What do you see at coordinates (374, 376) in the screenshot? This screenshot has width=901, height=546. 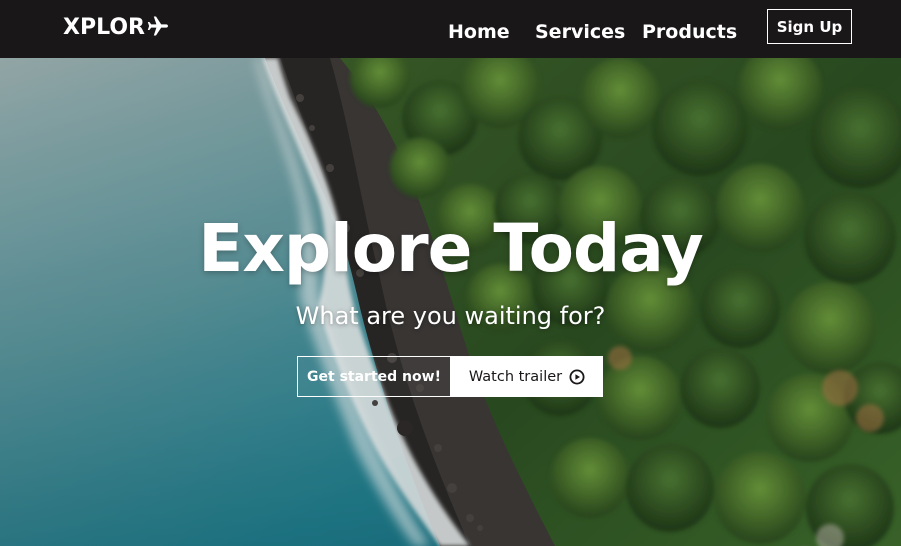 I see `get-started-button: Get started now!` at bounding box center [374, 376].